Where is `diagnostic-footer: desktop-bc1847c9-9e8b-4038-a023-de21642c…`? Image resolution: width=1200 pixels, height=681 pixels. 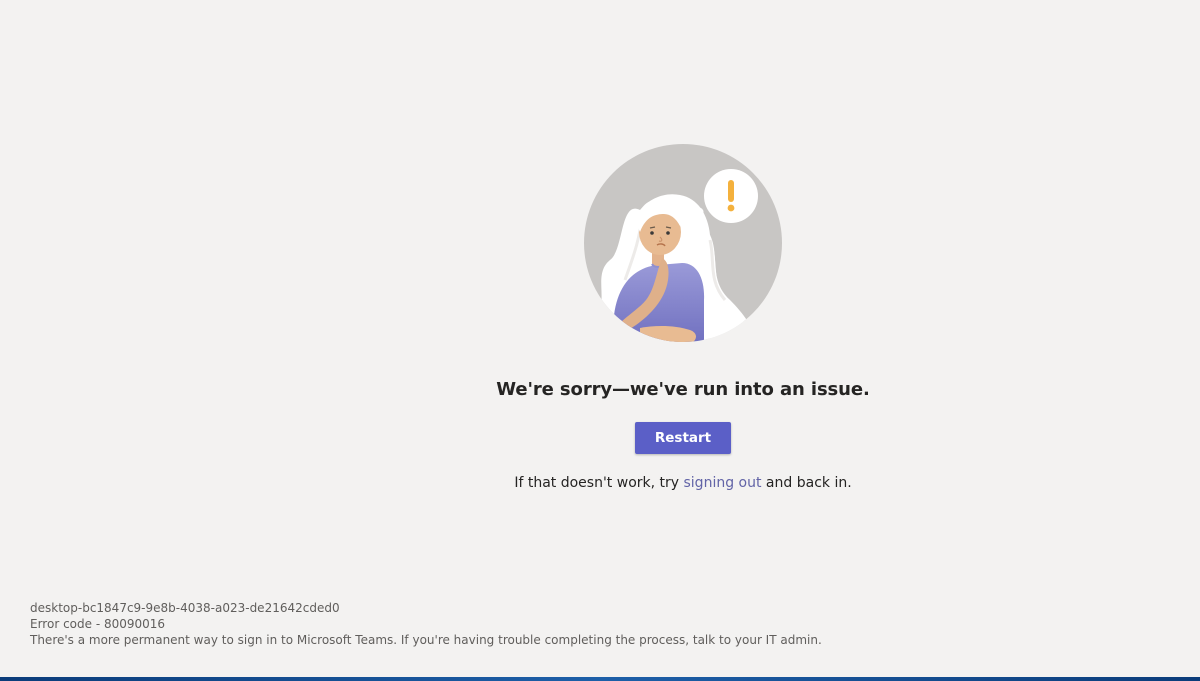
diagnostic-footer: desktop-bc1847c9-9e8b-4038-a023-de21642c… is located at coordinates (426, 624).